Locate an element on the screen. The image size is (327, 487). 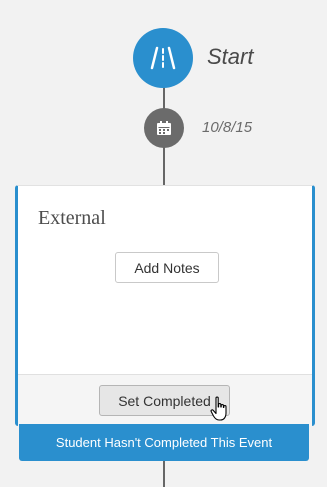
start-node is located at coordinates (163, 58).